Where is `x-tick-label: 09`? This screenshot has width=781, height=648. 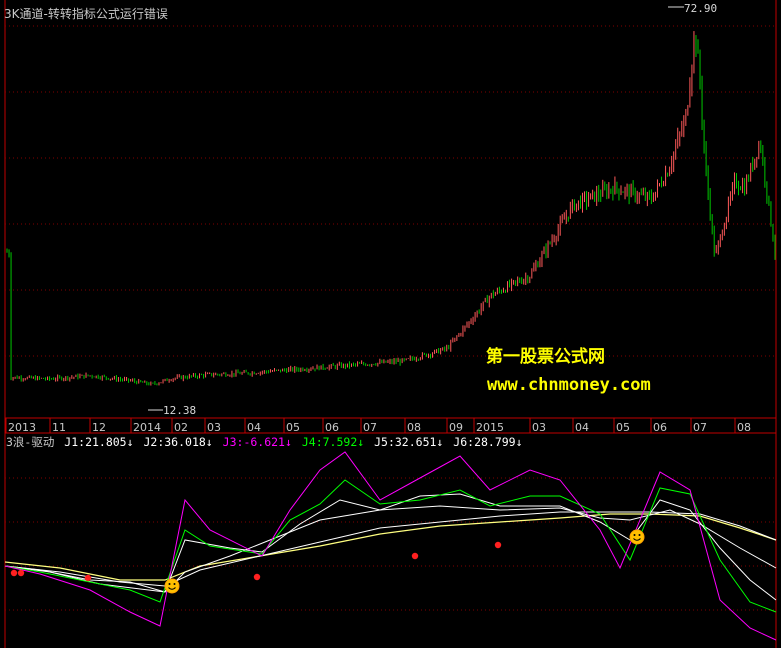 x-tick-label: 09 is located at coordinates (456, 427).